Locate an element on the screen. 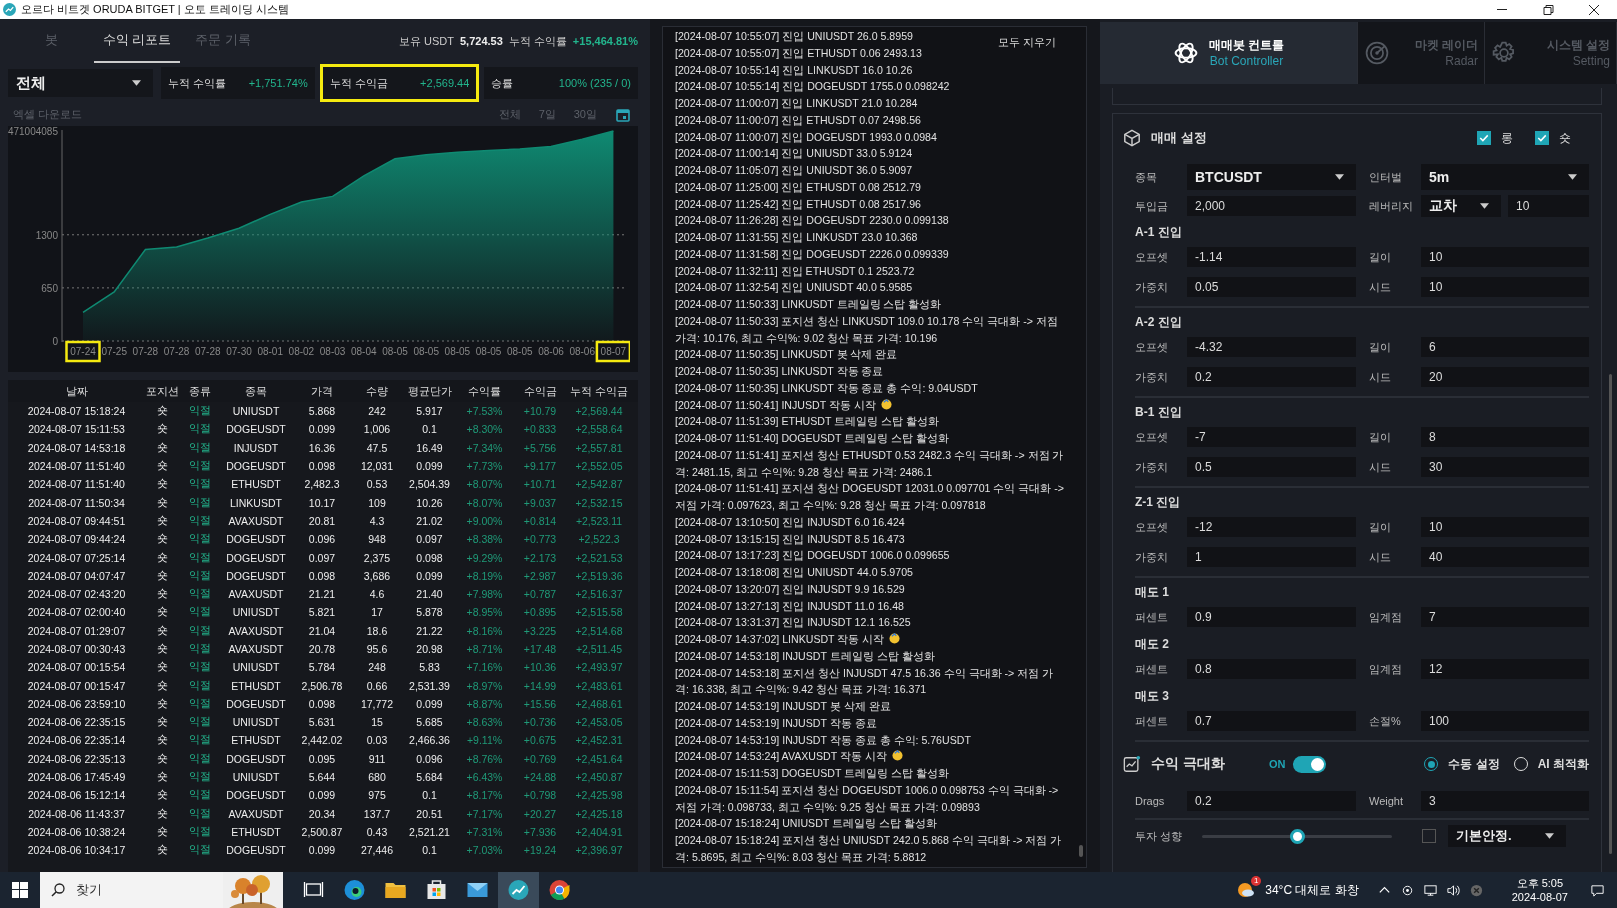 The height and width of the screenshot is (908, 1617). field-label: 손절% is located at coordinates (1385, 721).